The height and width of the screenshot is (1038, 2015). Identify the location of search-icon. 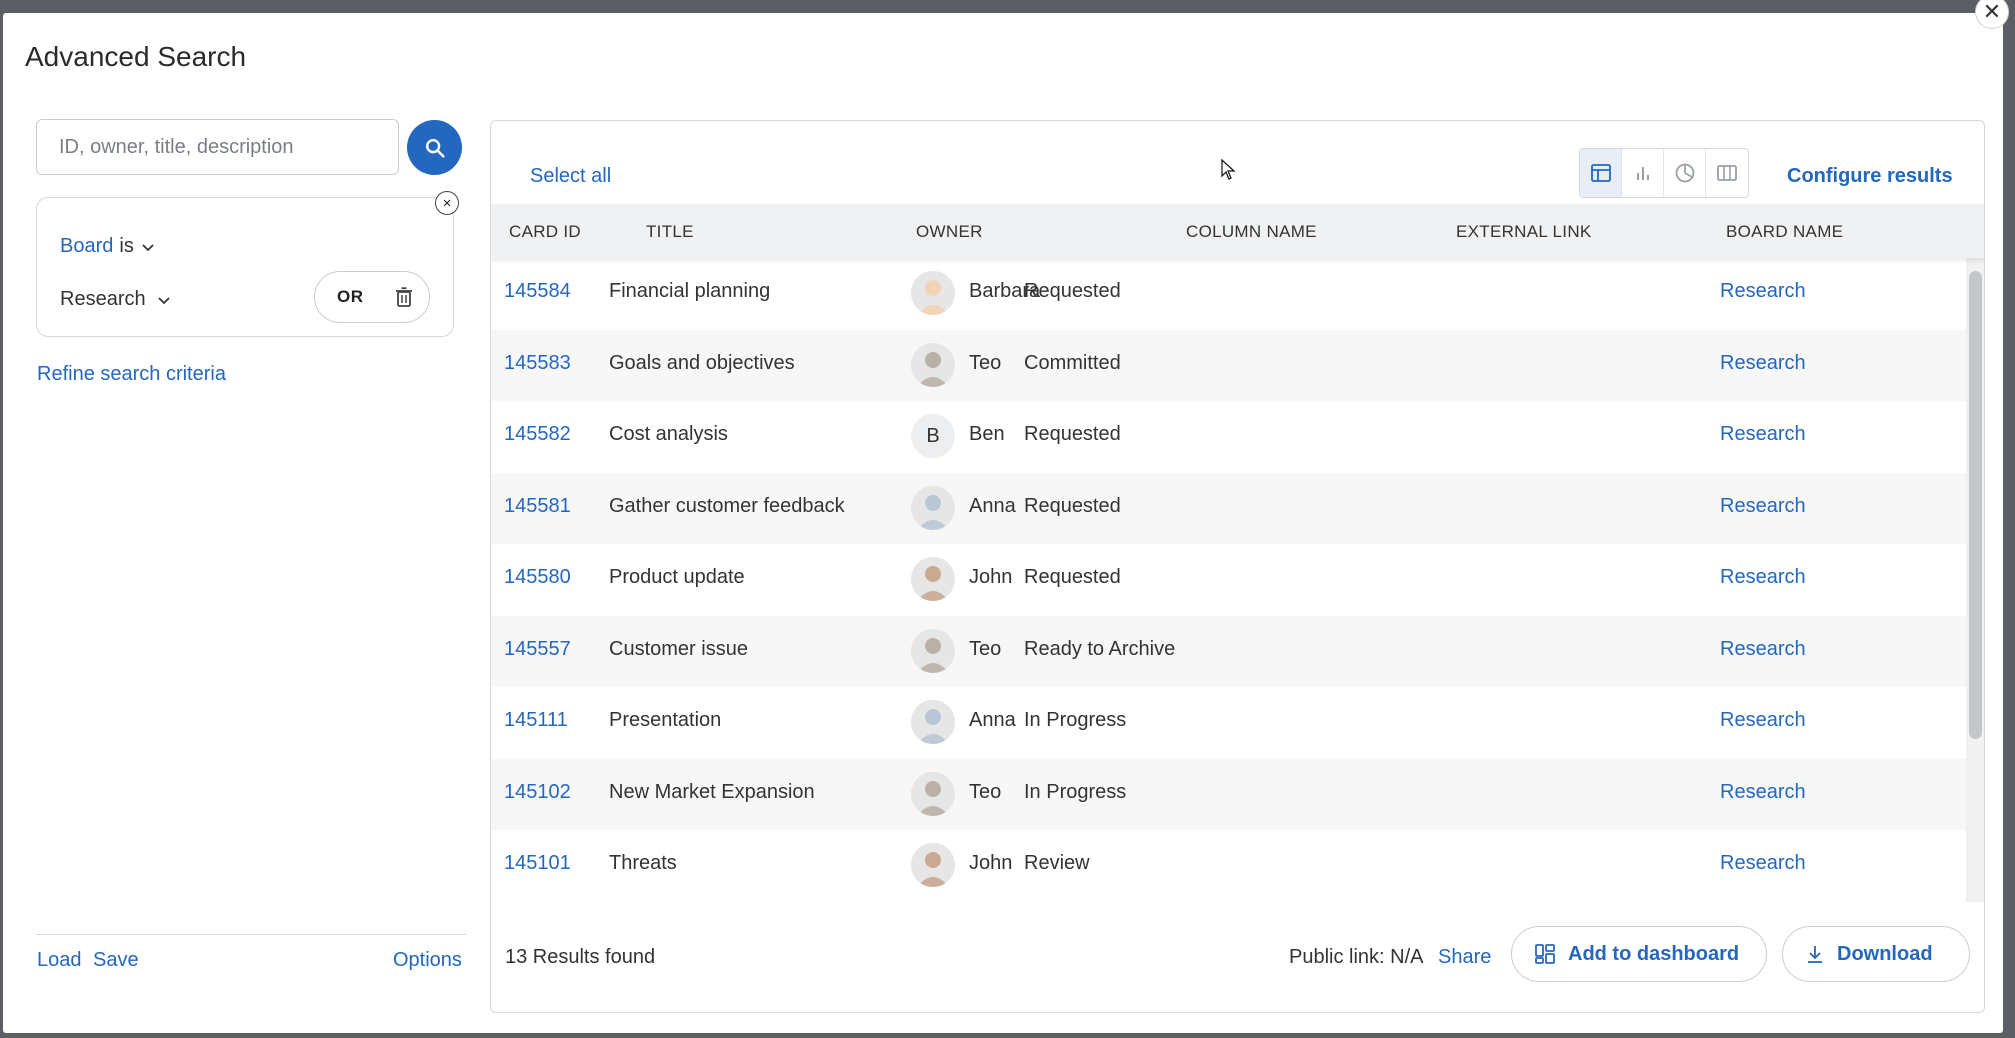
(435, 148).